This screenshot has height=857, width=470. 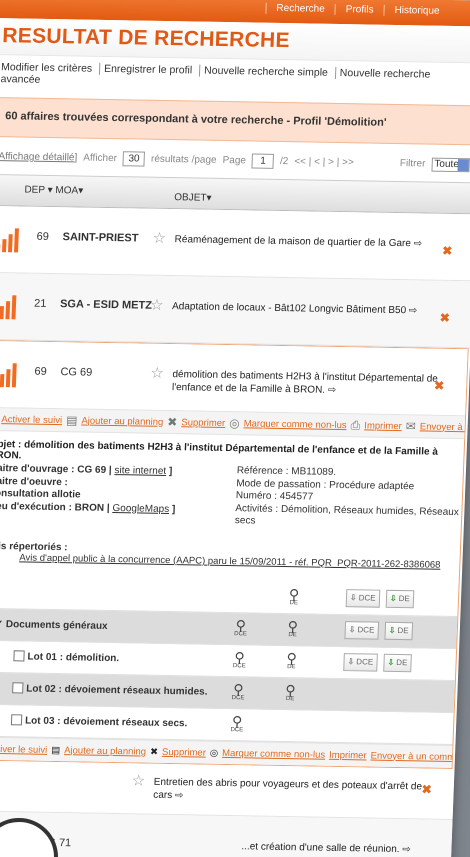 What do you see at coordinates (40, 303) in the screenshot?
I see `row-dep: 21` at bounding box center [40, 303].